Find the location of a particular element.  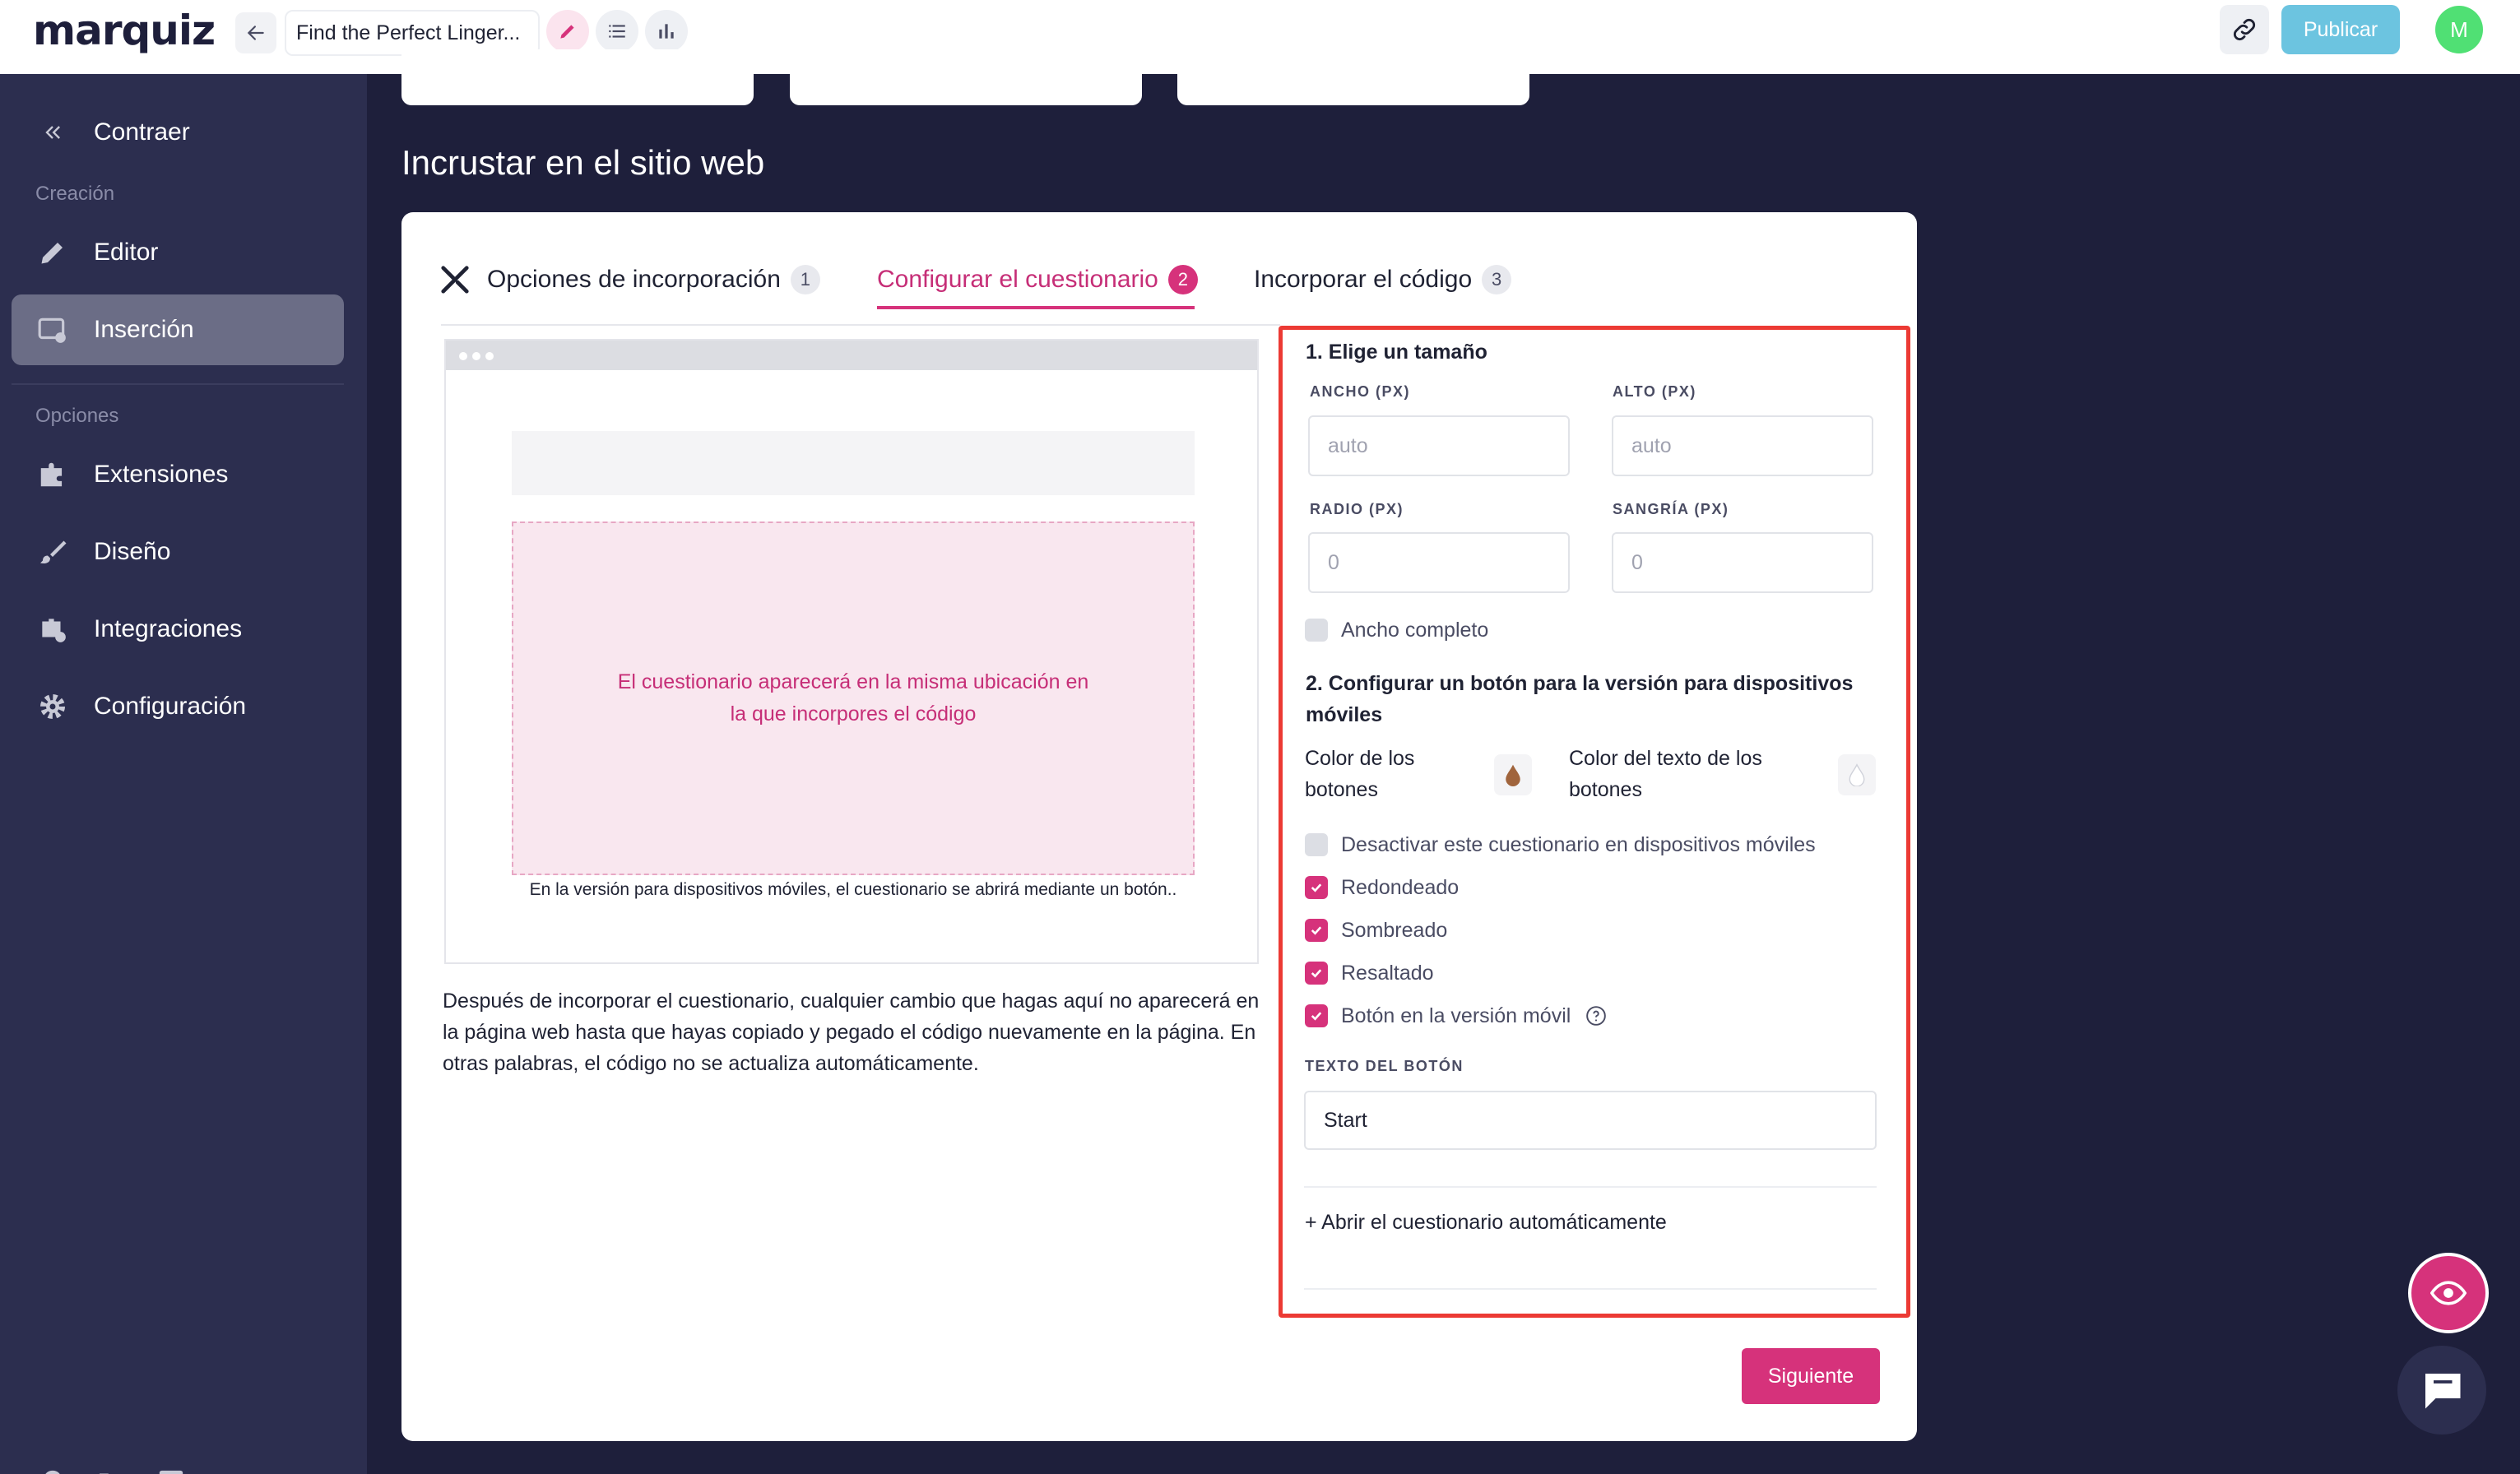

button-color-picker is located at coordinates (1513, 775).